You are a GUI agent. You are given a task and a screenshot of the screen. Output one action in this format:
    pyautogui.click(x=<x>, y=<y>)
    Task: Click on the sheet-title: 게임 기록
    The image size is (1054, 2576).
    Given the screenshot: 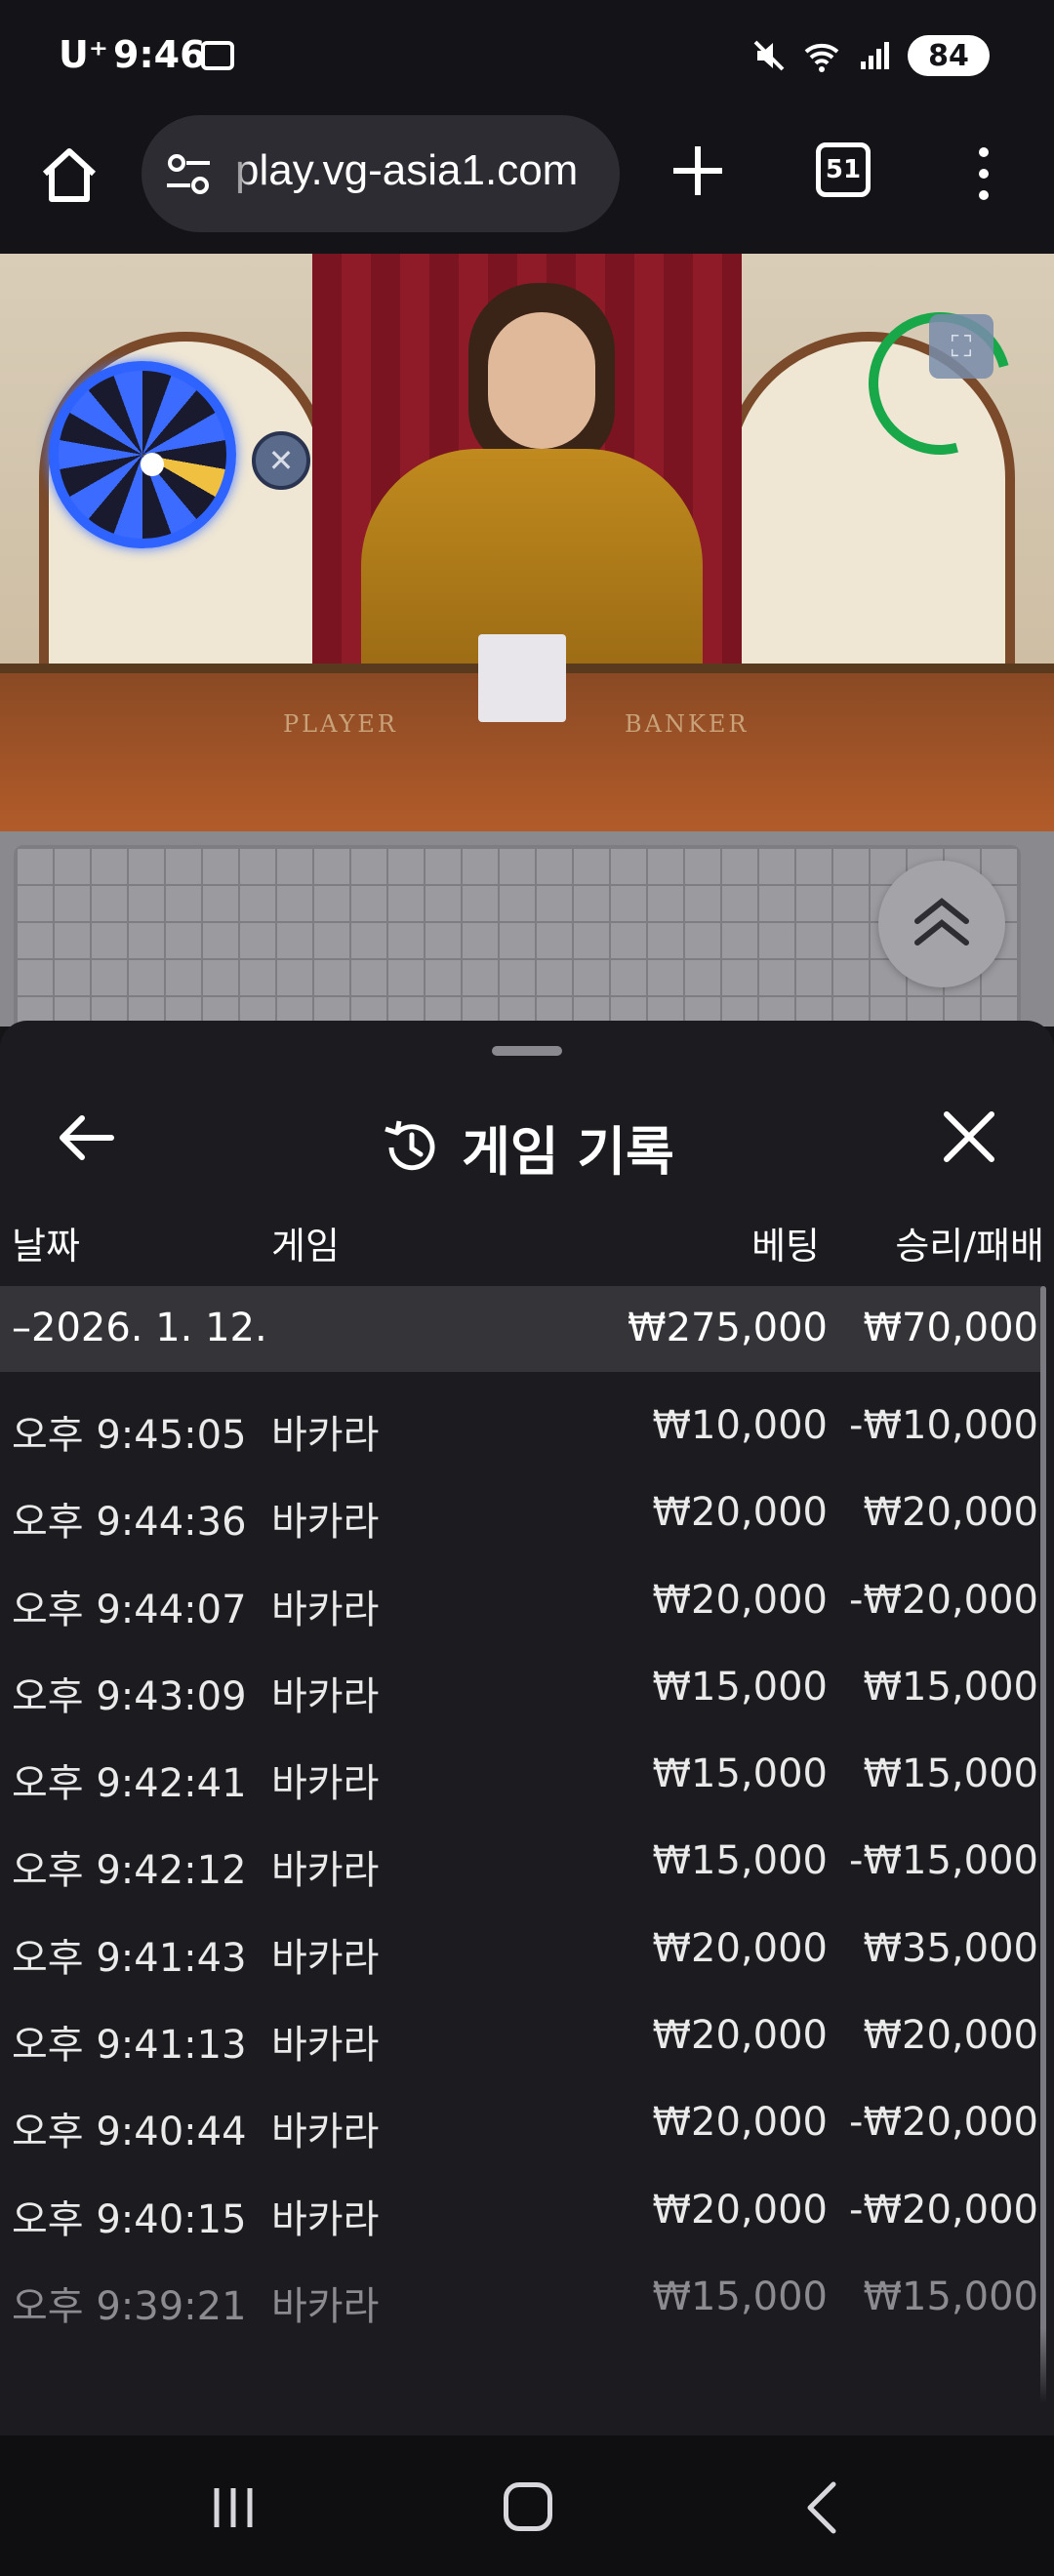 What is the action you would take?
    pyautogui.click(x=568, y=1152)
    